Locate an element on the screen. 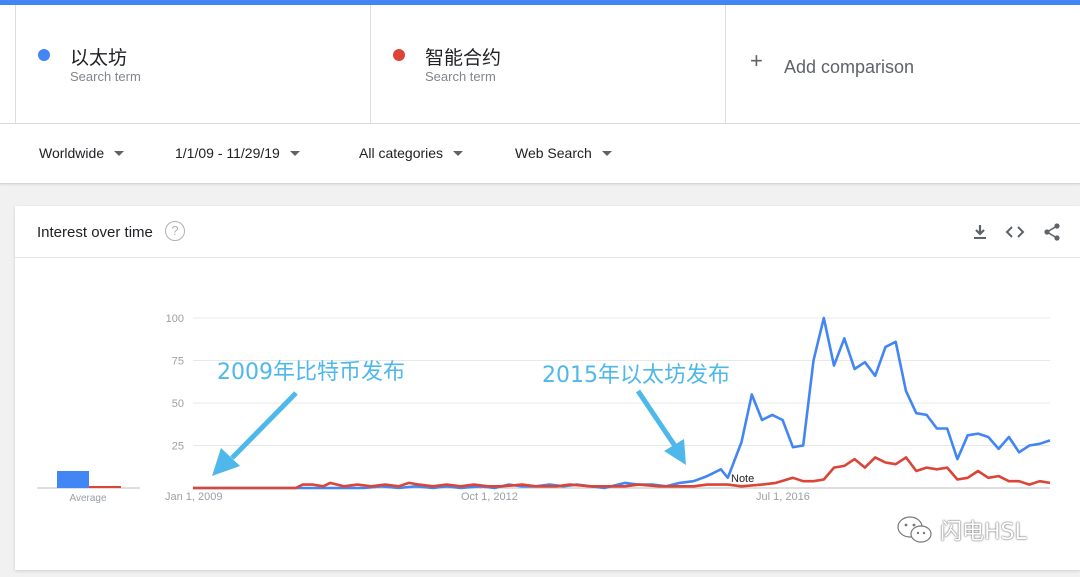 The image size is (1080, 577). annotation-arrows is located at coordinates (449, 432).